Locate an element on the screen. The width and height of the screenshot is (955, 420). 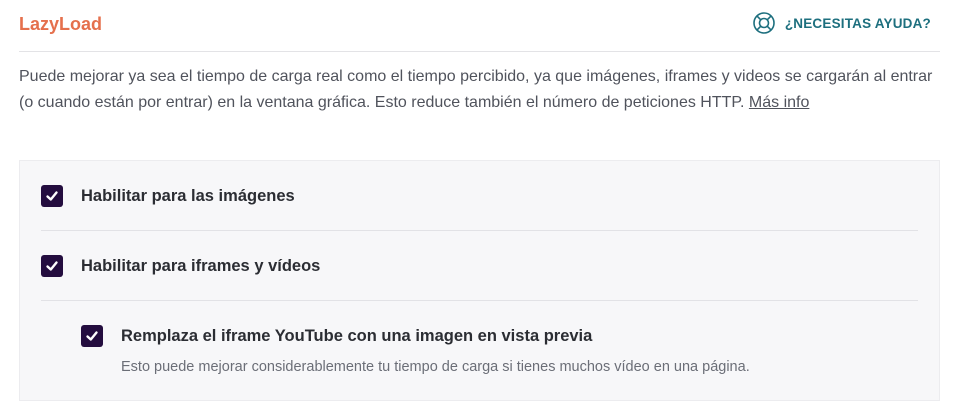
youtube-checkbox is located at coordinates (92, 336).